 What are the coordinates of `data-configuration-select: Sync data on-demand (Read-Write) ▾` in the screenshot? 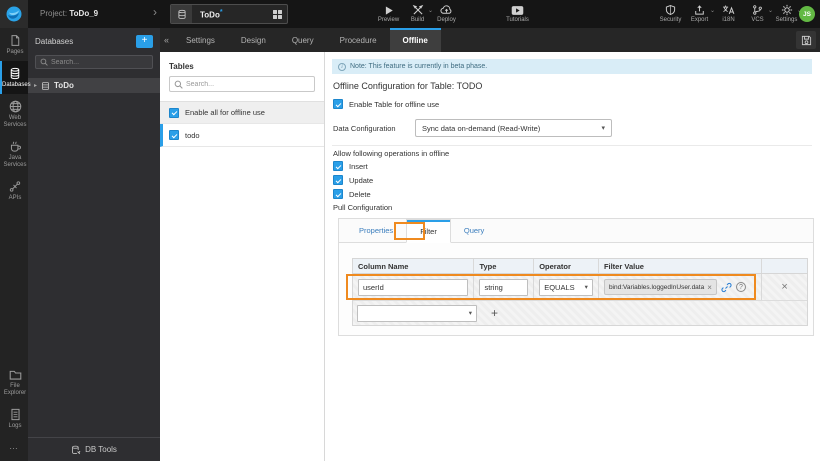 It's located at (513, 128).